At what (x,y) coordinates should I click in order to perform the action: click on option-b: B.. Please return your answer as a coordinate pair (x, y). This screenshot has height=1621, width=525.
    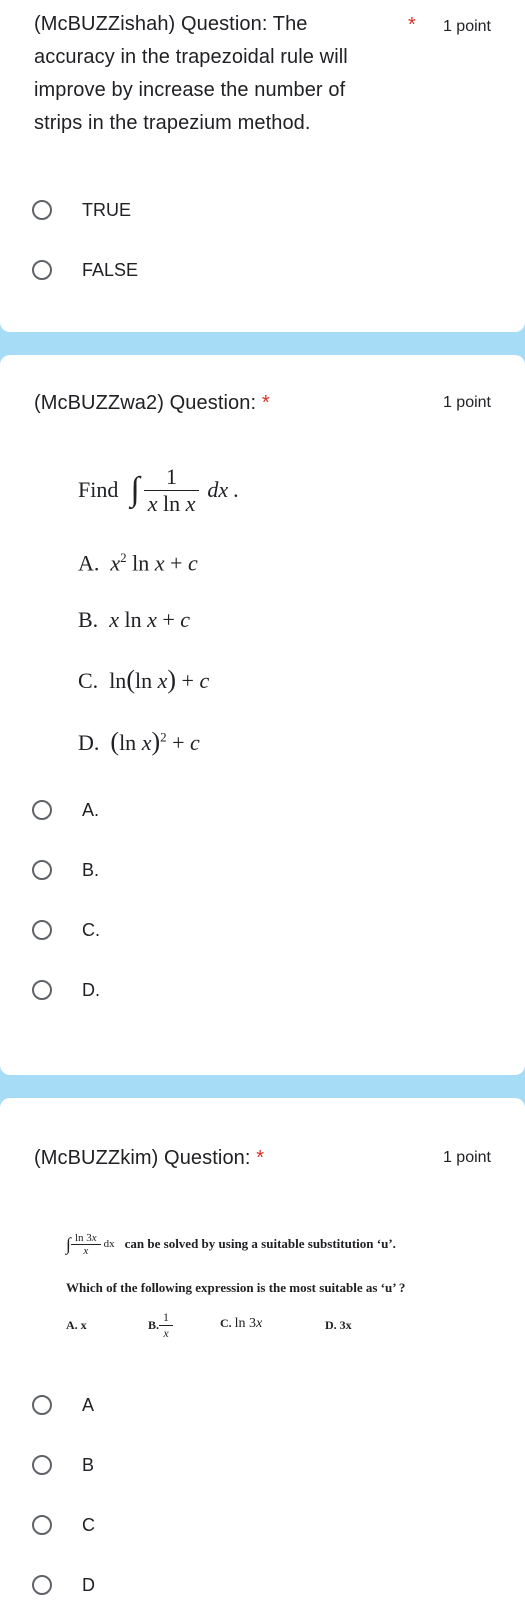
    Looking at the image, I should click on (65, 870).